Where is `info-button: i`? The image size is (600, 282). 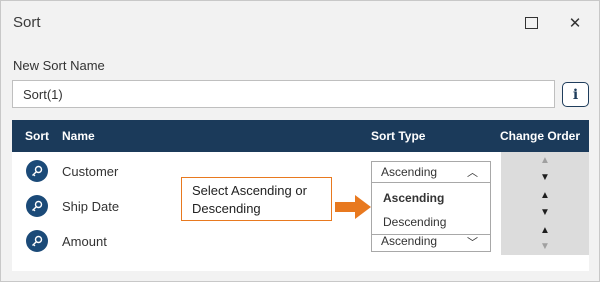 info-button: i is located at coordinates (575, 94).